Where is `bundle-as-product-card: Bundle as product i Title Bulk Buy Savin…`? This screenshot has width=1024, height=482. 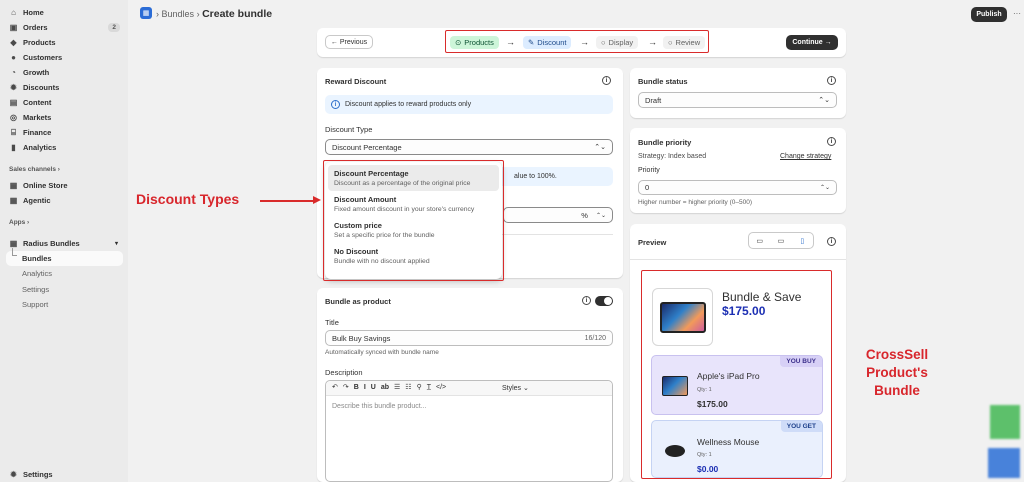
bundle-as-product-card: Bundle as product i Title Bulk Buy Savin… is located at coordinates (470, 385).